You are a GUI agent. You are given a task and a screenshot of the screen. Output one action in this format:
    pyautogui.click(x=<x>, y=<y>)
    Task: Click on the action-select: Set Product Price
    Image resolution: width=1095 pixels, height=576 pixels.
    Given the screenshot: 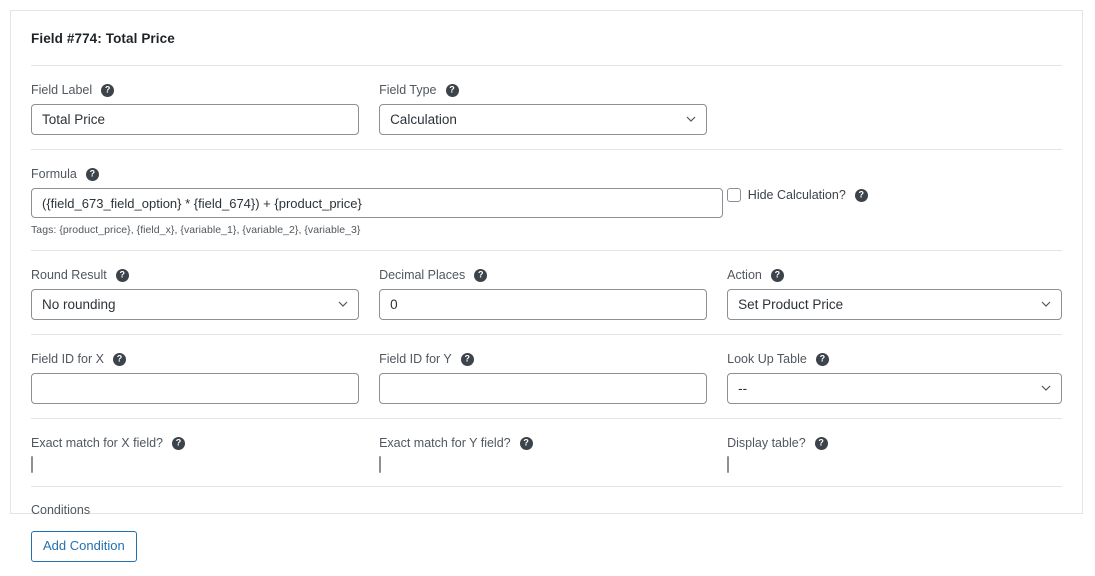 What is the action you would take?
    pyautogui.click(x=895, y=304)
    